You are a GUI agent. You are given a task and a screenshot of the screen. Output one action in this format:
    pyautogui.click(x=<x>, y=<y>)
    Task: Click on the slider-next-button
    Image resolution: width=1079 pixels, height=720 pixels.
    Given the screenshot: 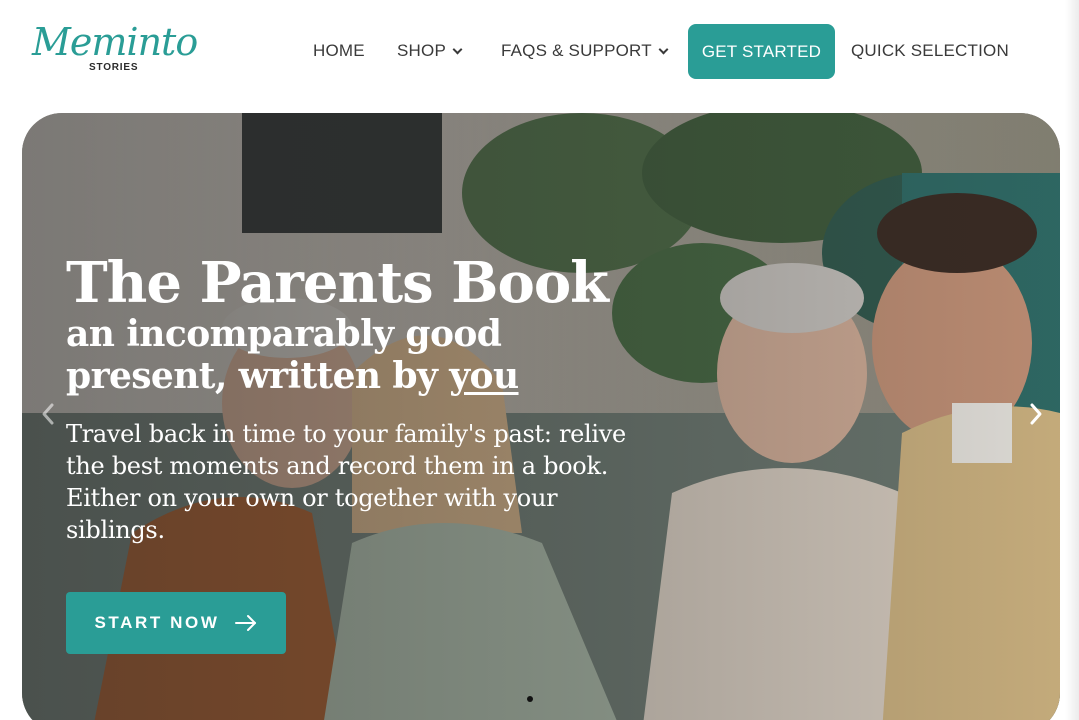 What is the action you would take?
    pyautogui.click(x=1036, y=414)
    